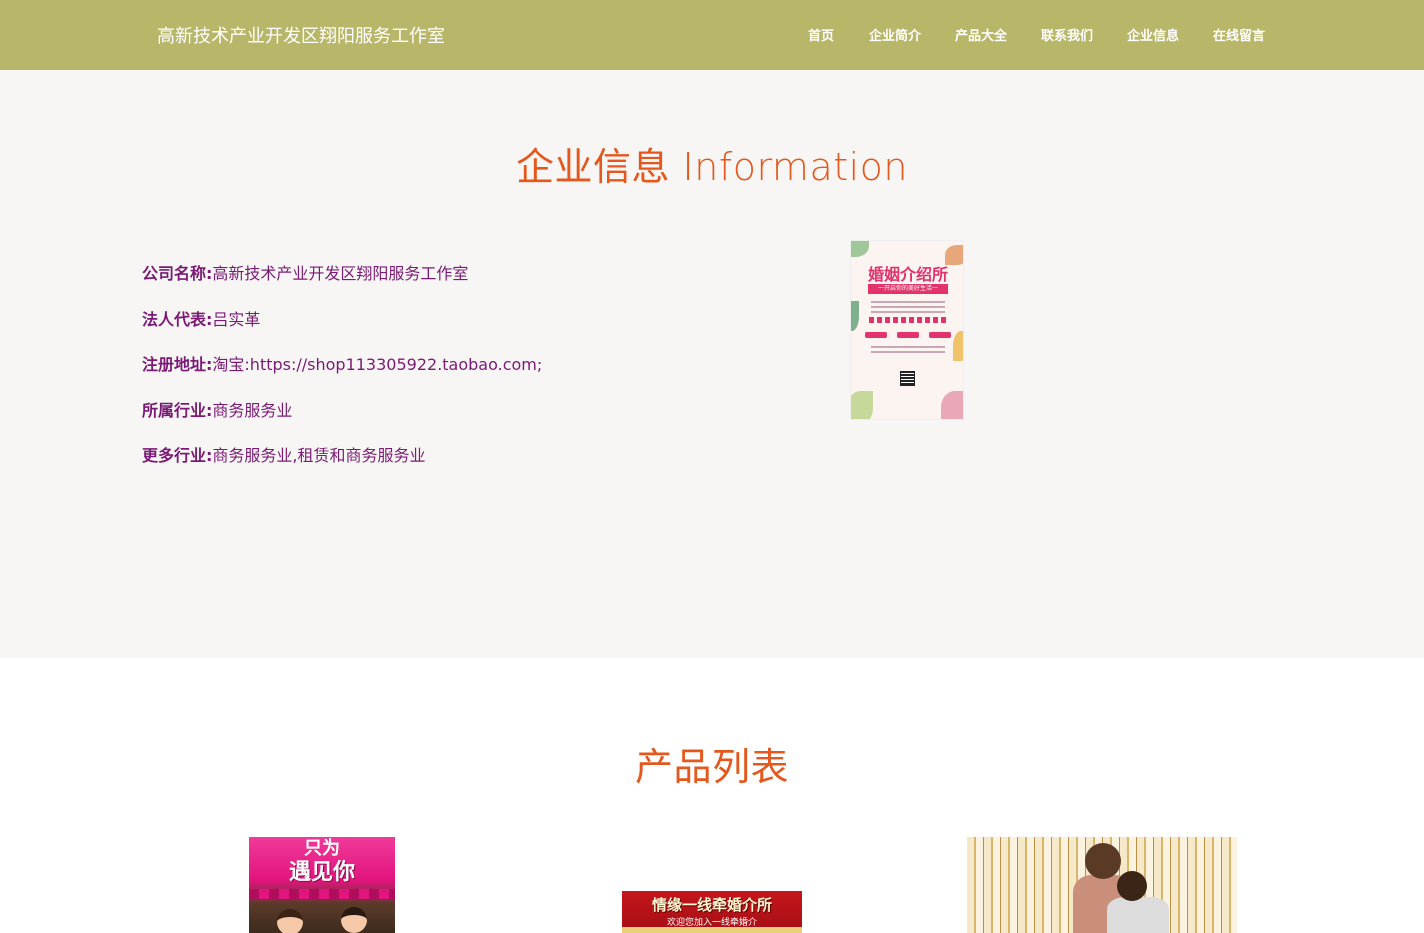 The height and width of the screenshot is (933, 1424). What do you see at coordinates (252, 410) in the screenshot?
I see `info-value: 商务服务业` at bounding box center [252, 410].